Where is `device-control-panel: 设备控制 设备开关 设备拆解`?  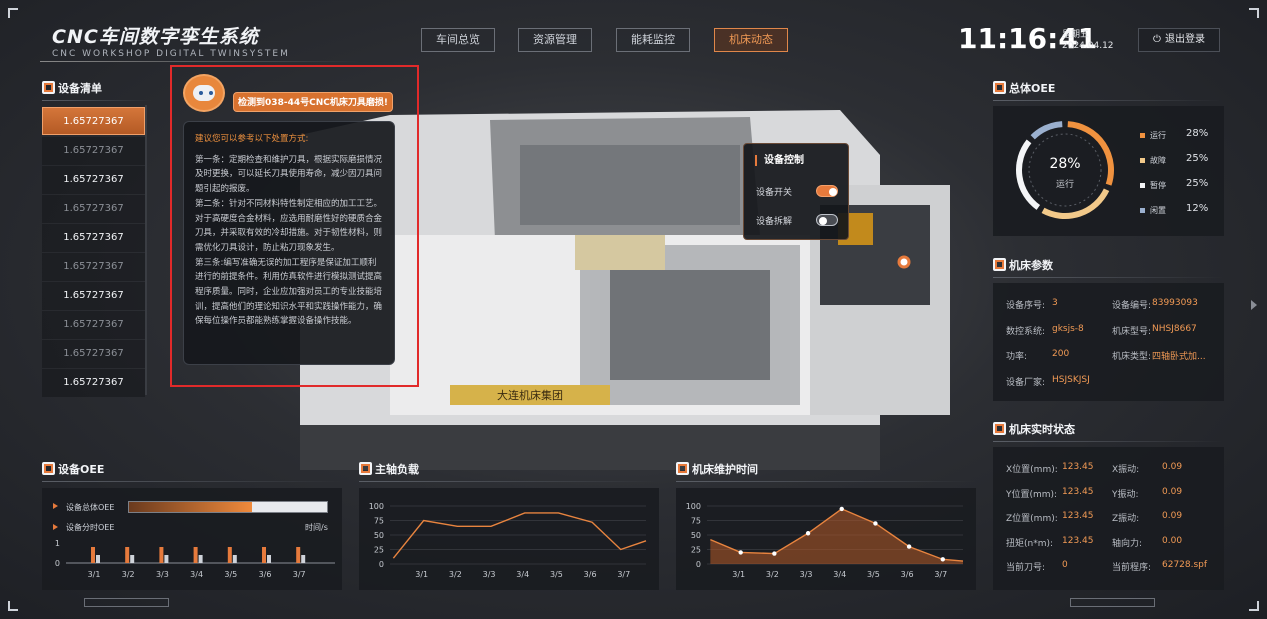
device-control-panel: 设备控制 设备开关 设备拆解 is located at coordinates (796, 191).